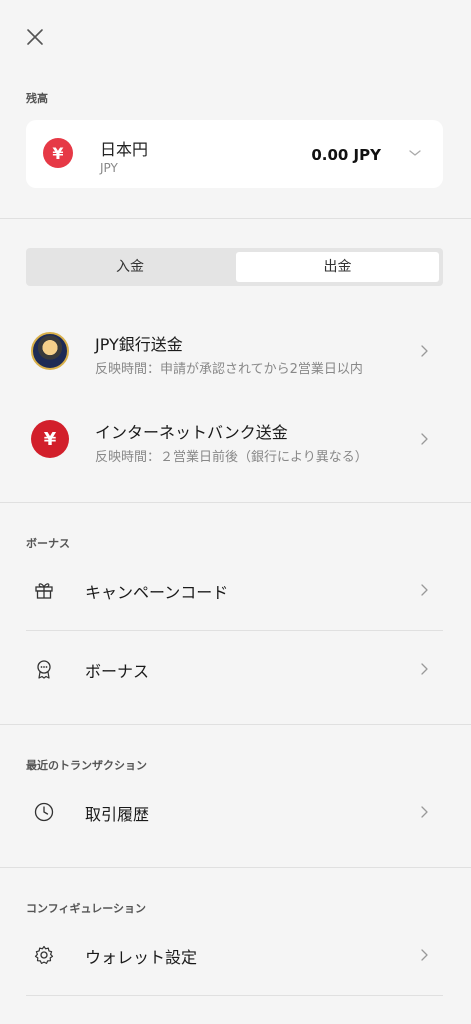 This screenshot has height=1024, width=471. I want to click on balance-amount: 0.00 JPY, so click(346, 155).